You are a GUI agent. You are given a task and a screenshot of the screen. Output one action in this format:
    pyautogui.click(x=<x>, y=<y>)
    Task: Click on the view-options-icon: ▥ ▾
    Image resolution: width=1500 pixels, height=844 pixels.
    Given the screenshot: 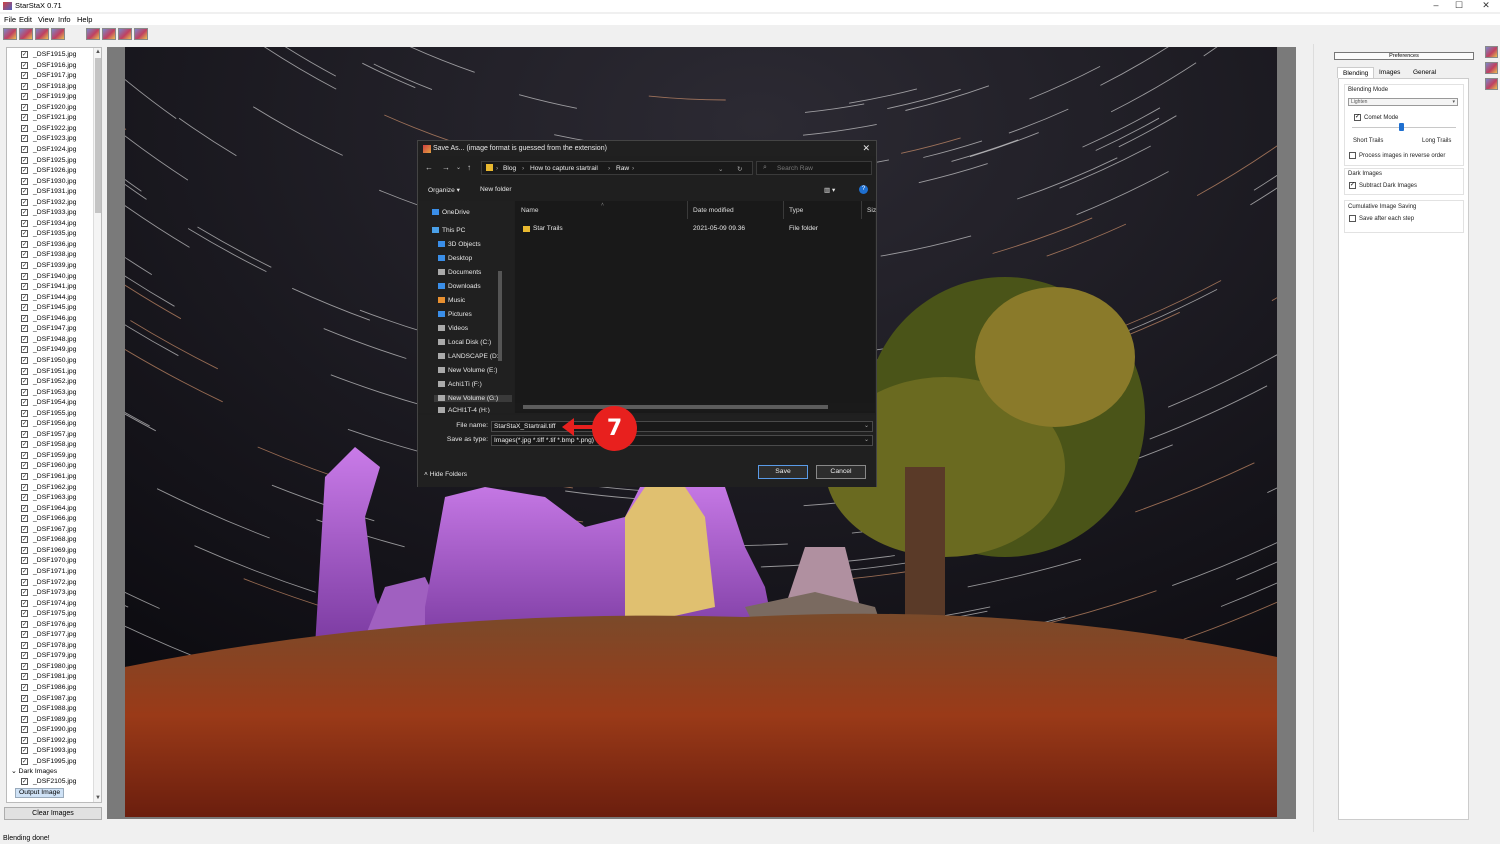 What is the action you would take?
    pyautogui.click(x=829, y=190)
    